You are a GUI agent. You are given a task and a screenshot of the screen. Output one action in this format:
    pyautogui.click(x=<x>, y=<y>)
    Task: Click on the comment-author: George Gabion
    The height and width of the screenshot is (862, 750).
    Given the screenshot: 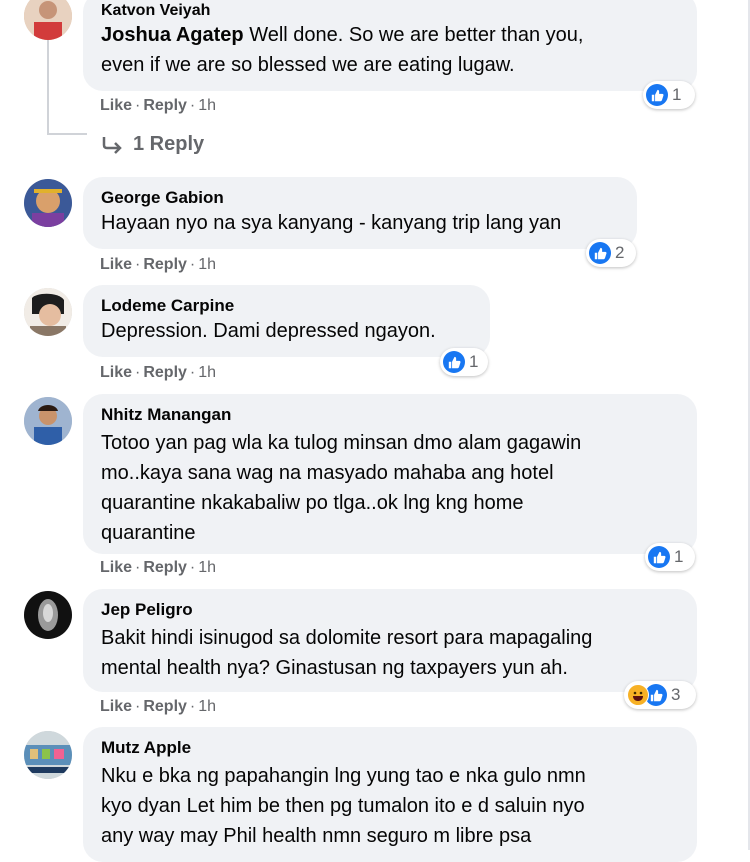 What is the action you would take?
    pyautogui.click(x=360, y=198)
    